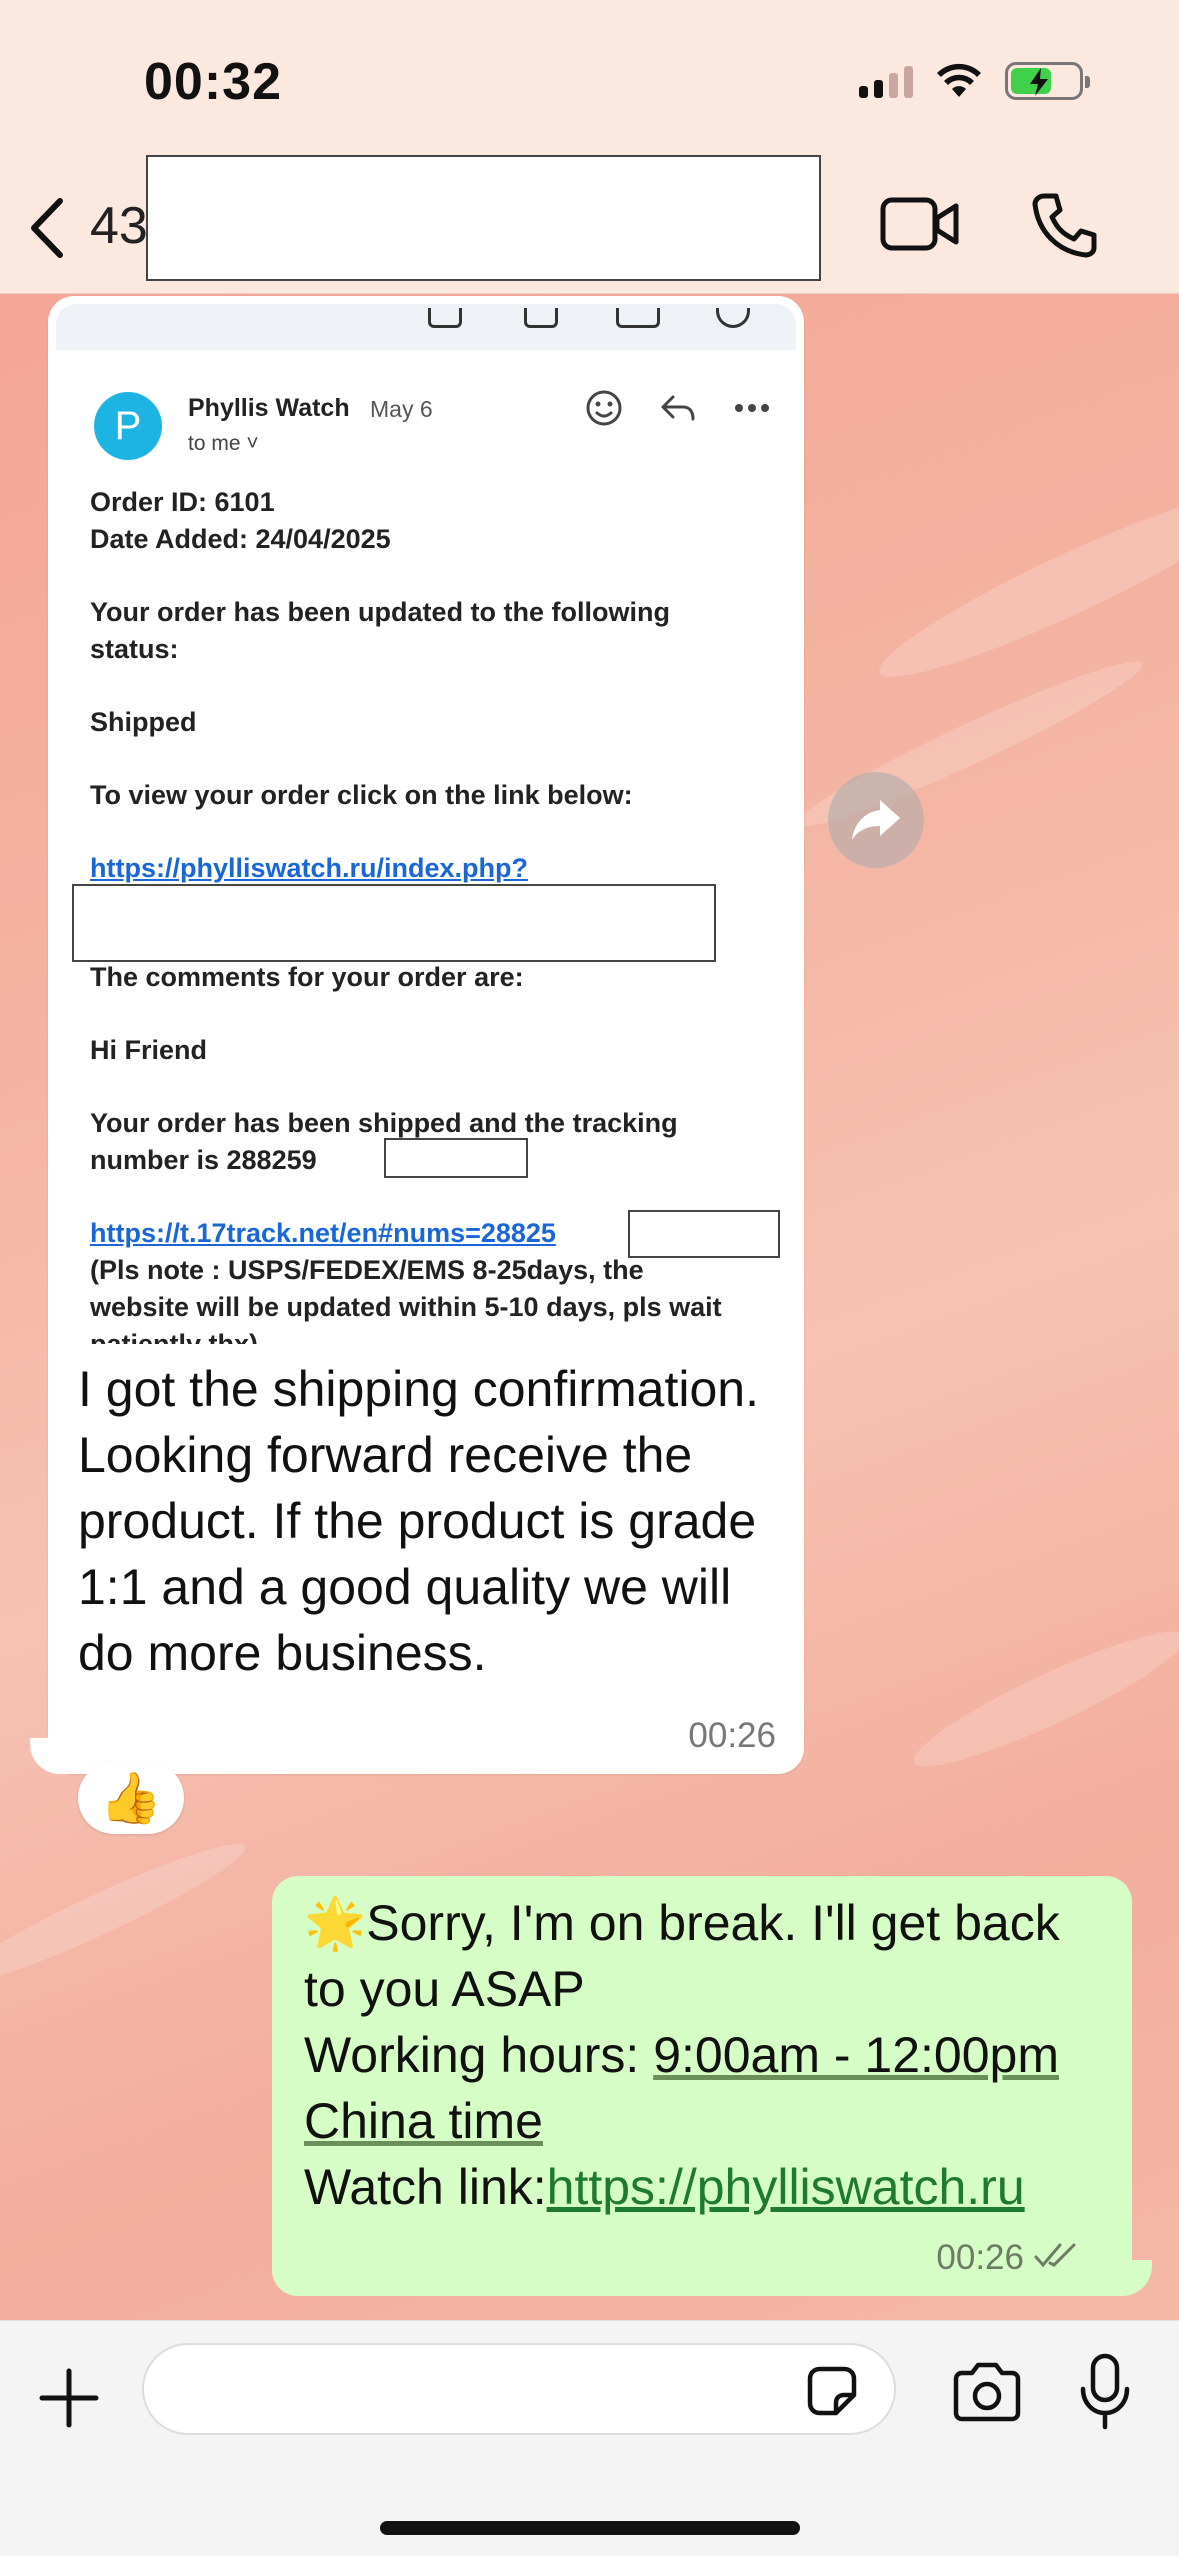 The height and width of the screenshot is (2556, 1179). I want to click on forward-icon, so click(876, 820).